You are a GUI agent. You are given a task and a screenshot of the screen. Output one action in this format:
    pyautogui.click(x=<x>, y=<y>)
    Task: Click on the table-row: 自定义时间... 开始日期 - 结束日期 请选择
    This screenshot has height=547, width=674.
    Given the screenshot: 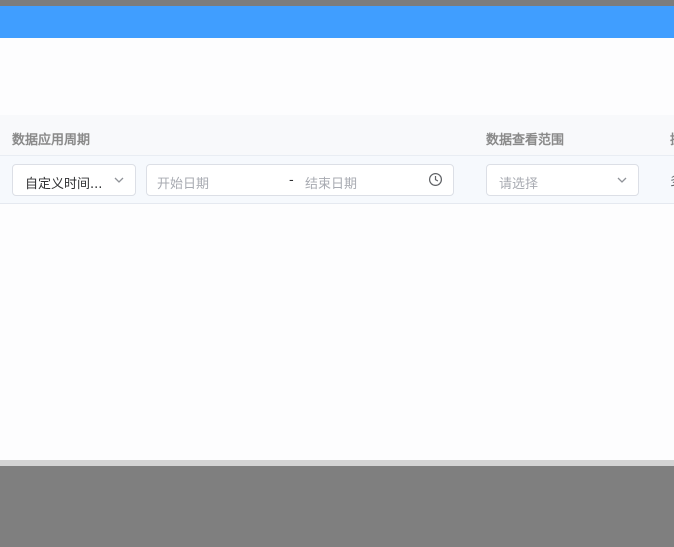 What is the action you would take?
    pyautogui.click(x=337, y=180)
    